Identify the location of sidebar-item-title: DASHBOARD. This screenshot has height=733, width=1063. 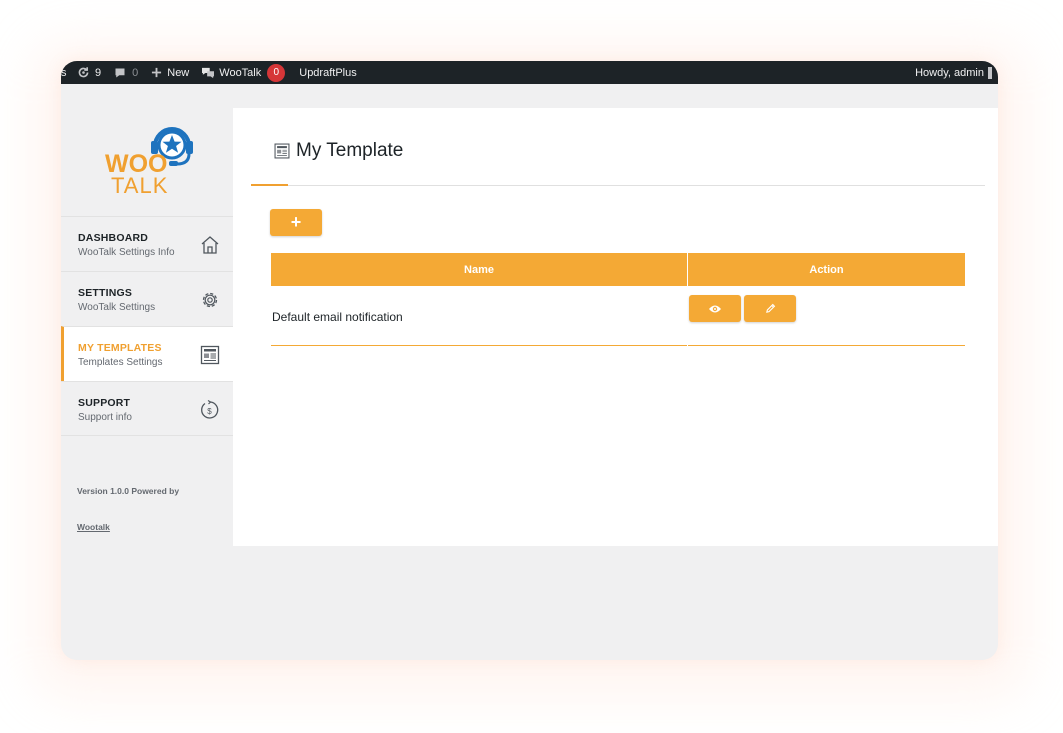
(113, 238).